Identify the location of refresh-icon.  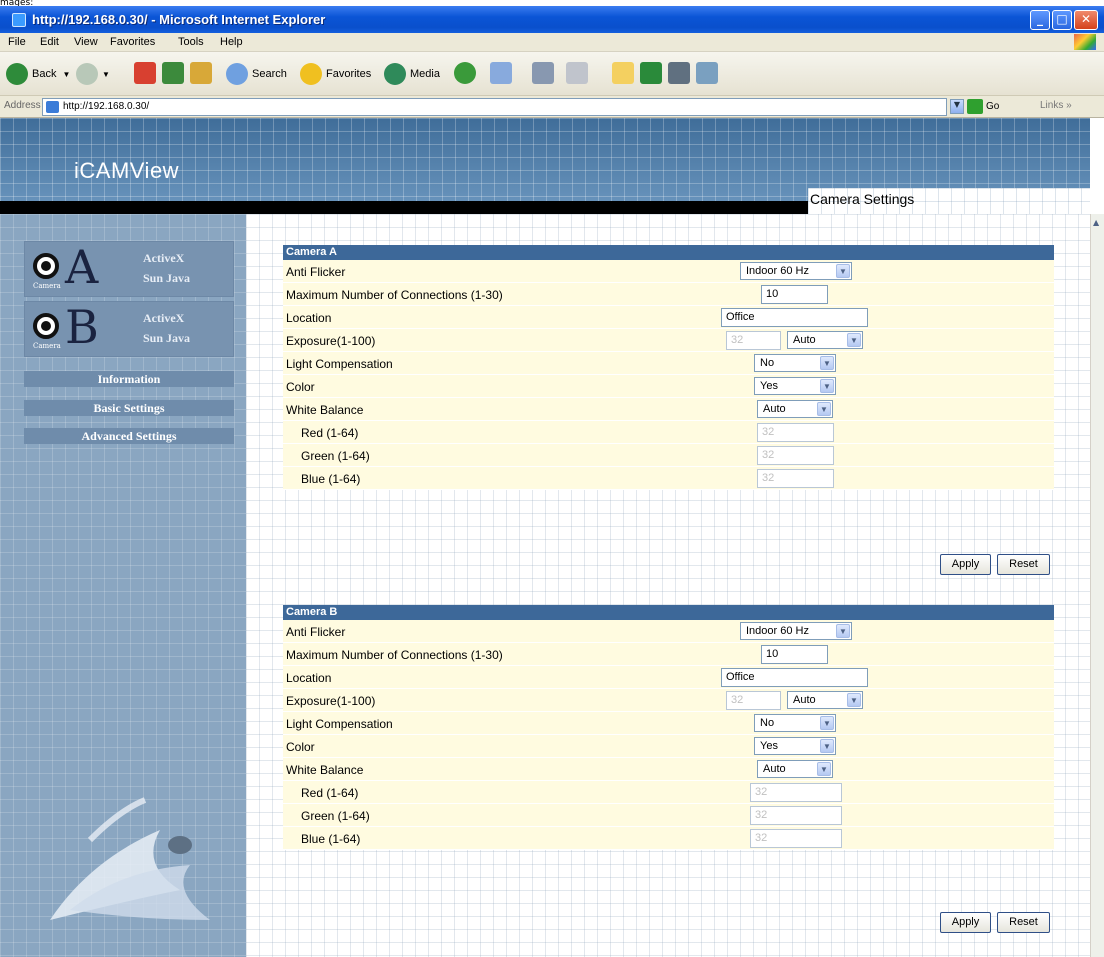
(173, 73).